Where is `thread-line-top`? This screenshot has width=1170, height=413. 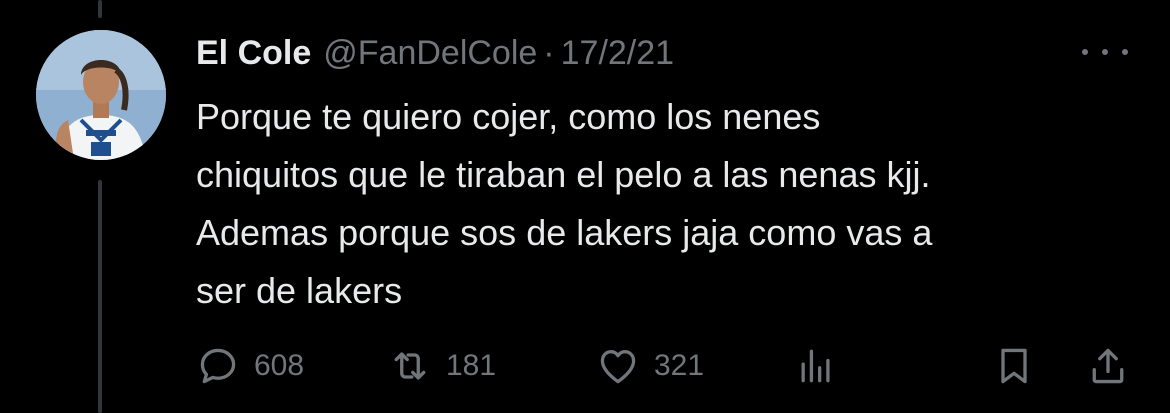
thread-line-top is located at coordinates (100, 9).